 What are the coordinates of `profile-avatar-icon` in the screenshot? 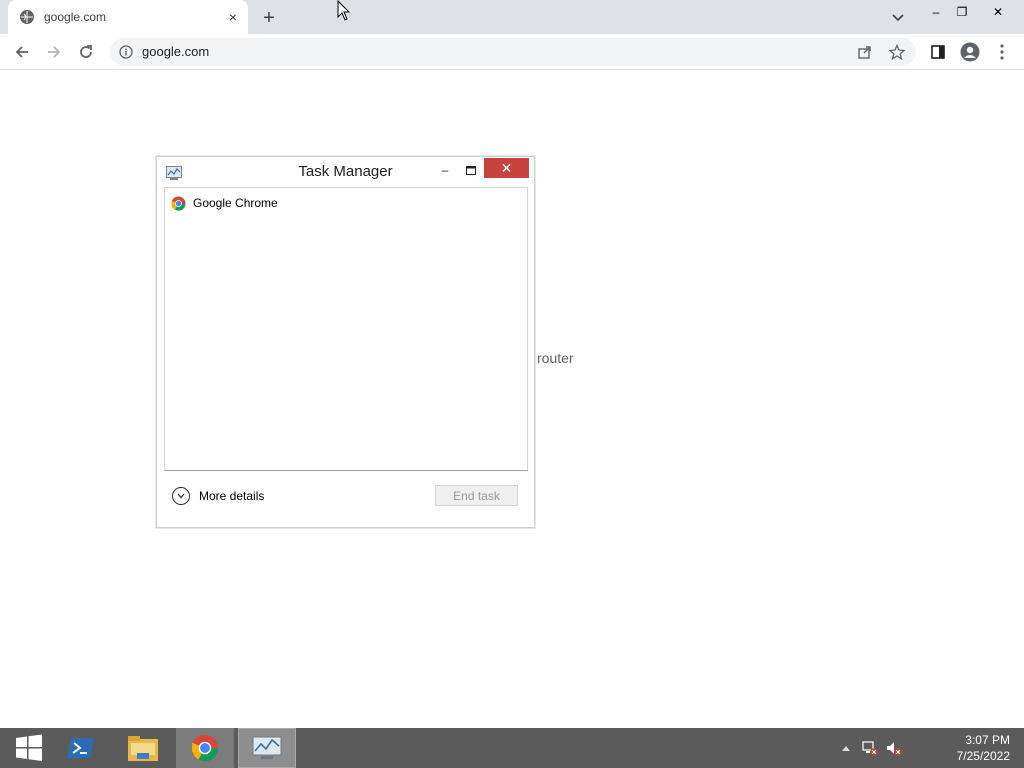 It's located at (970, 52).